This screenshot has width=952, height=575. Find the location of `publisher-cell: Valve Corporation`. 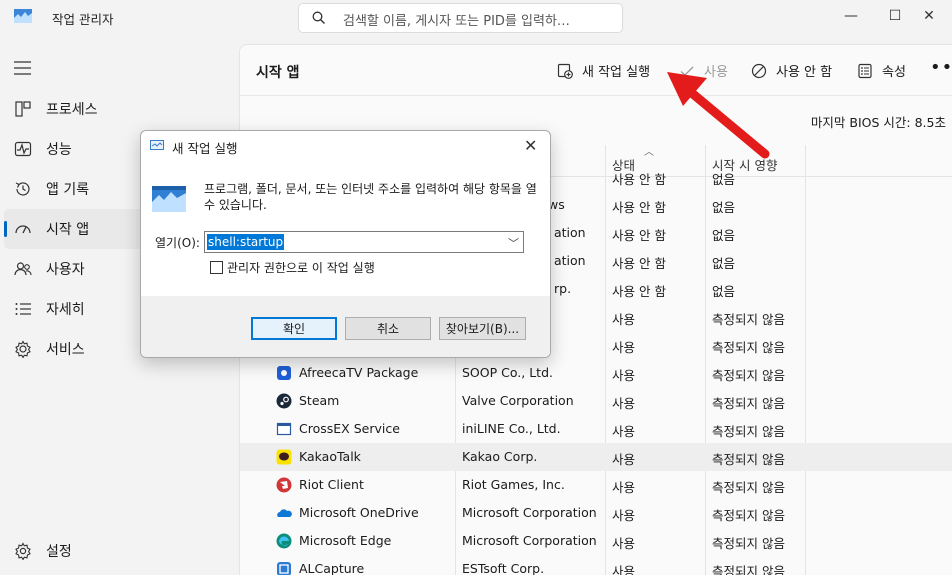

publisher-cell: Valve Corporation is located at coordinates (518, 400).